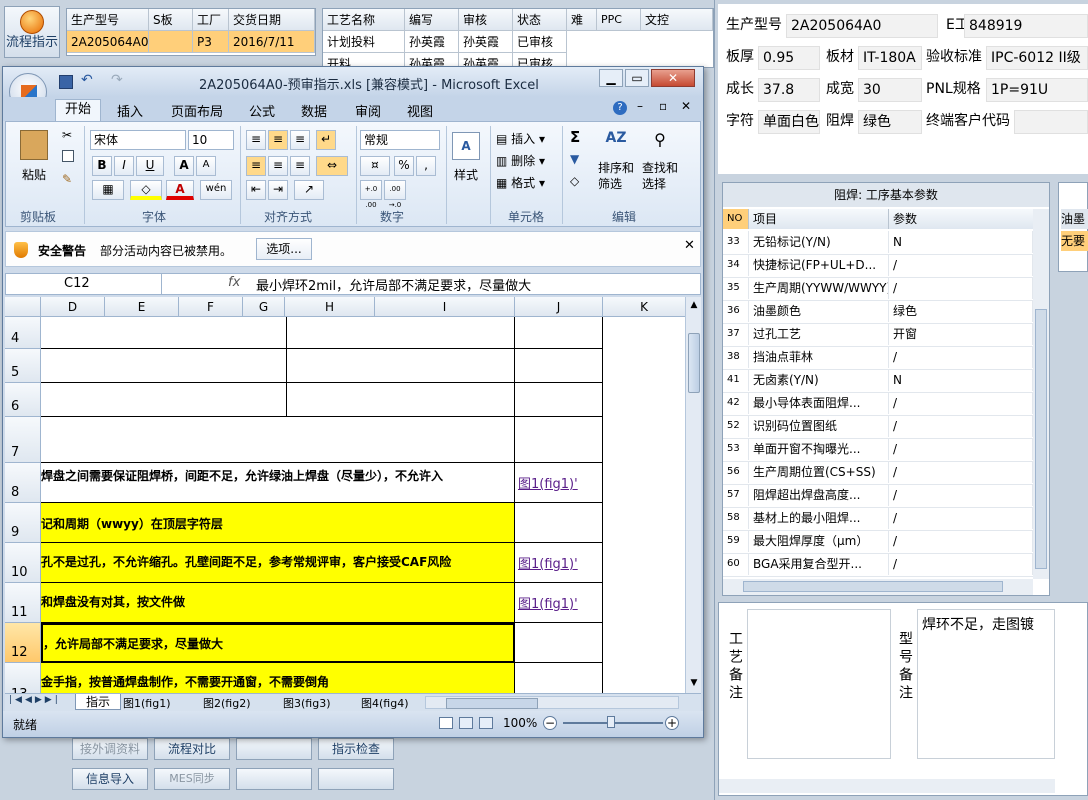  Describe the element at coordinates (1074, 219) in the screenshot. I see `side-mini-header: 油墨` at that location.